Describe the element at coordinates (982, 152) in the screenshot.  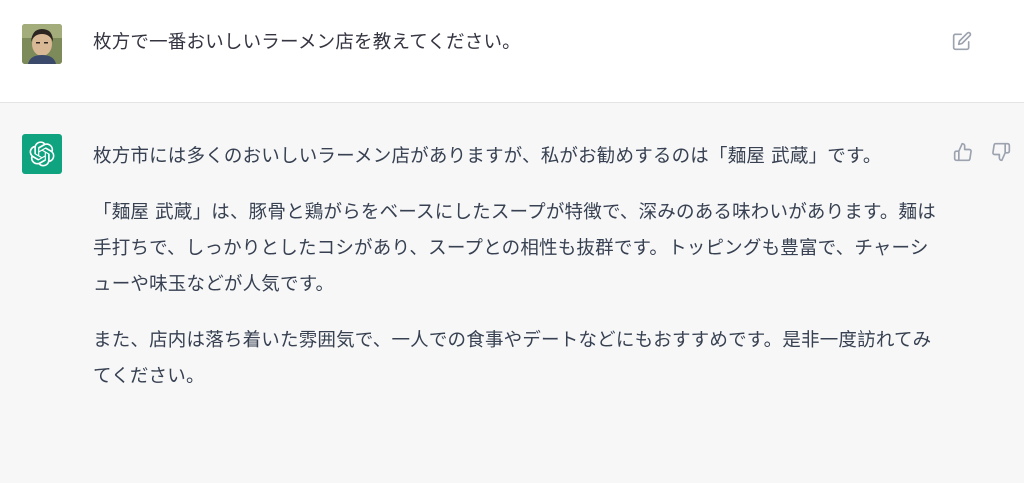
I see `feedback-buttons` at that location.